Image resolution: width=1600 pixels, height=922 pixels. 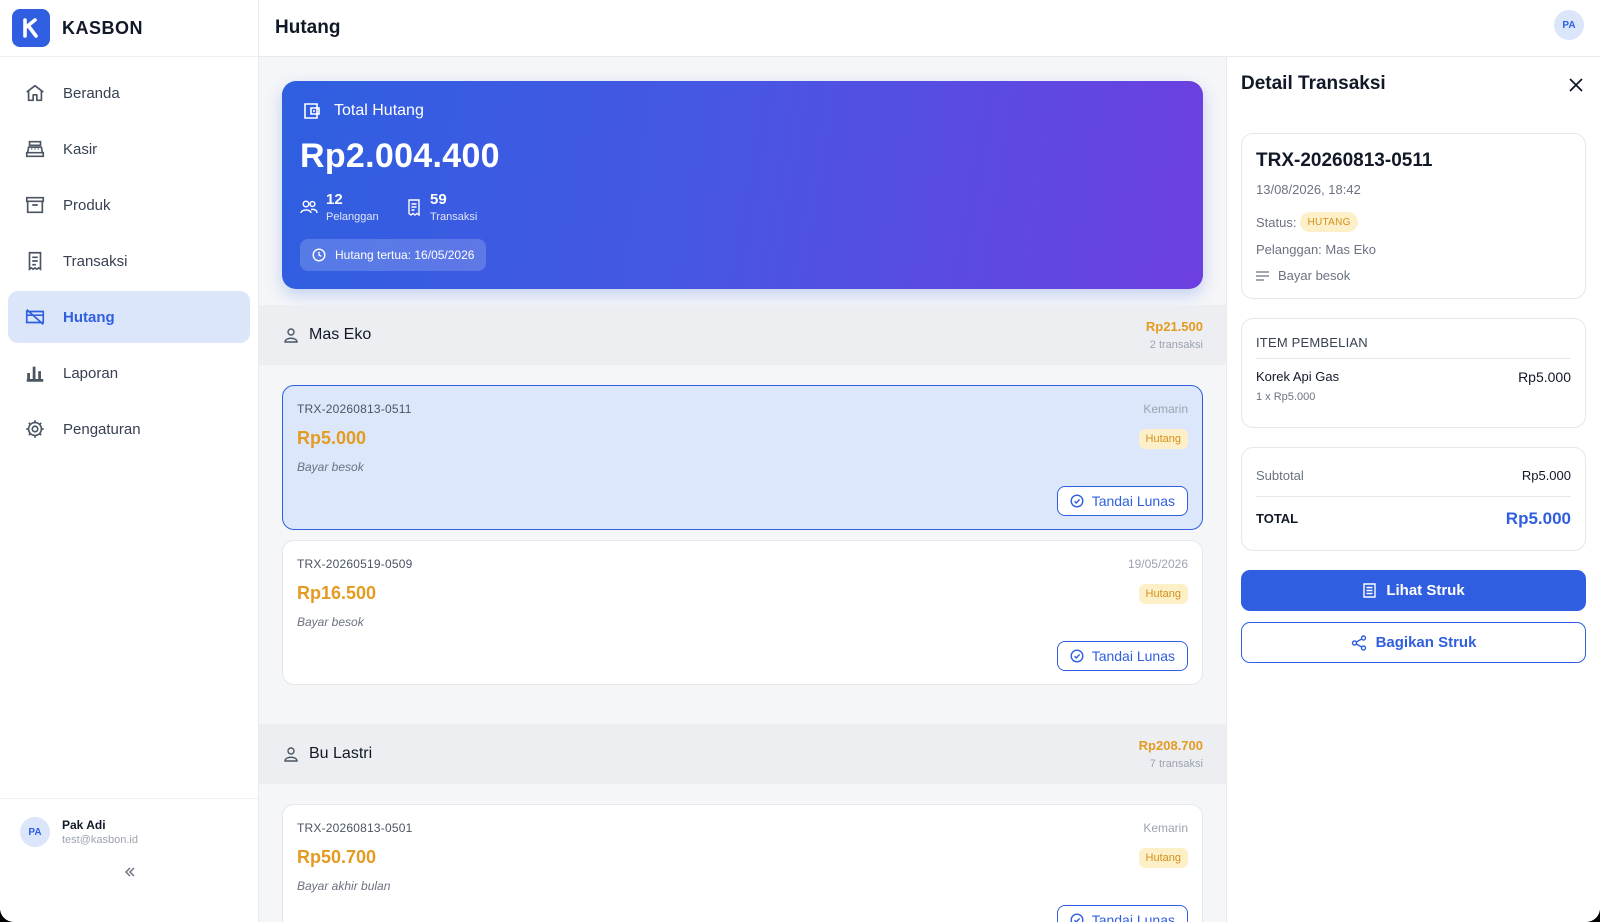 What do you see at coordinates (742, 754) in the screenshot?
I see `customer-group-header: Bu Lastri Rp208.700 7 transaksi` at bounding box center [742, 754].